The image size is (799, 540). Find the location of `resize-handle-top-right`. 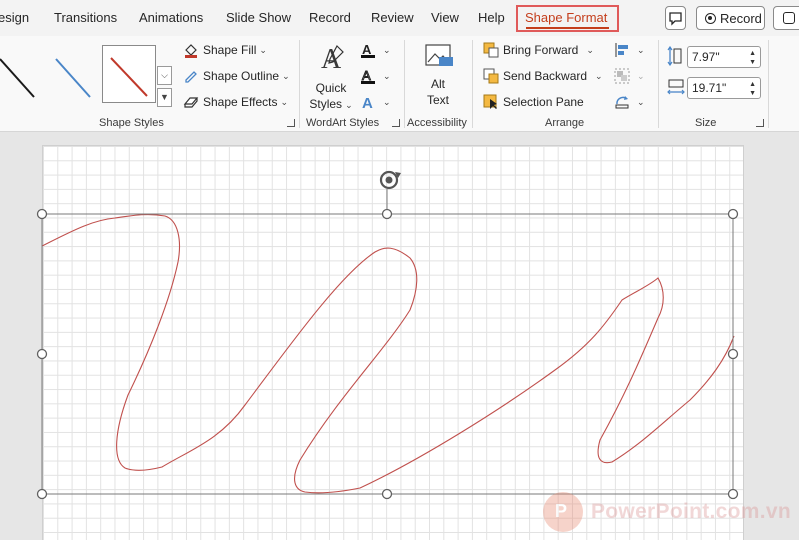

resize-handle-top-right is located at coordinates (733, 214).